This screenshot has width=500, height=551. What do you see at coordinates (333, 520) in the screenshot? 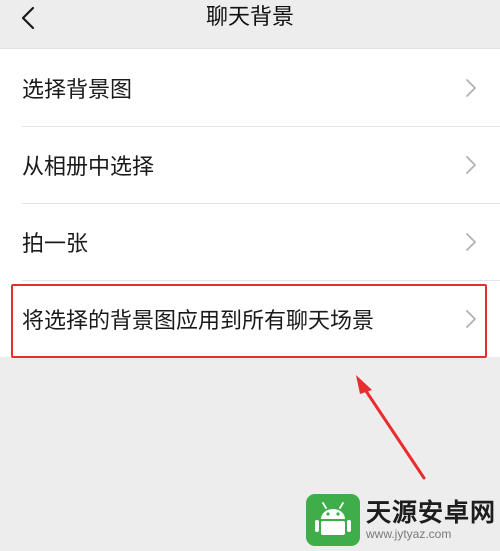
I see `android-logo-icon` at bounding box center [333, 520].